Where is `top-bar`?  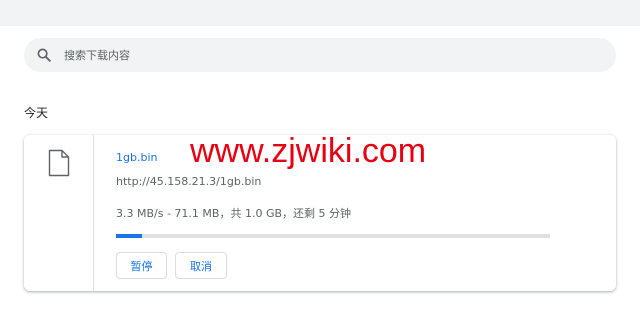 top-bar is located at coordinates (320, 13).